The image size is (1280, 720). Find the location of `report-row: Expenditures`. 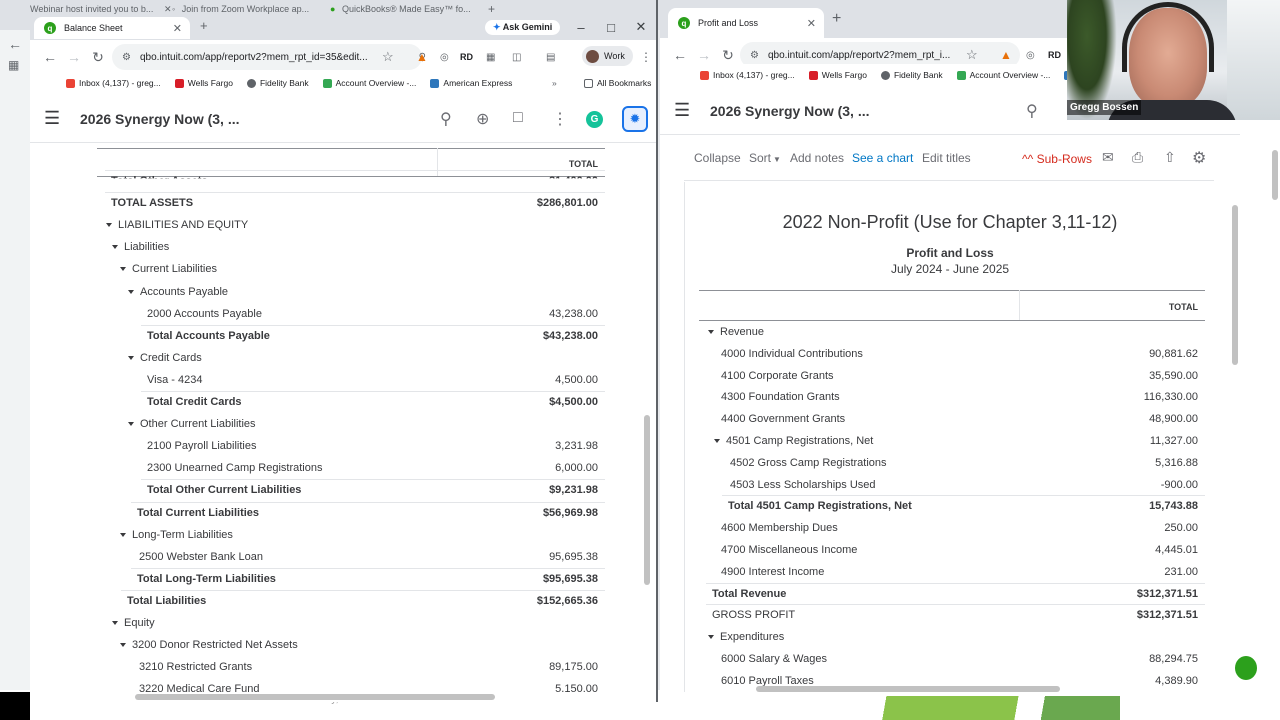

report-row: Expenditures is located at coordinates (952, 637).